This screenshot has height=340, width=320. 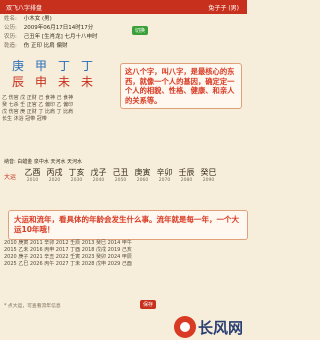 What do you see at coordinates (37, 19) in the screenshot?
I see `name-value: 小木女 (男)` at bounding box center [37, 19].